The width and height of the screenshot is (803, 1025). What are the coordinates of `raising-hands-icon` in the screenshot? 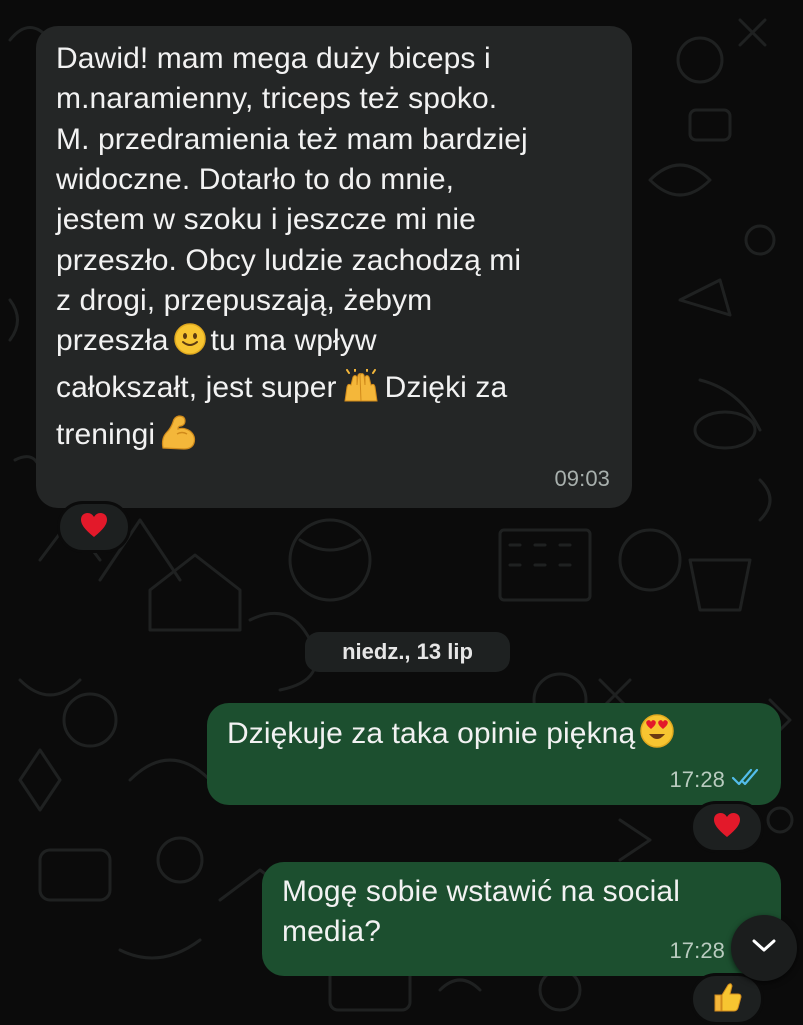 It's located at (361, 390).